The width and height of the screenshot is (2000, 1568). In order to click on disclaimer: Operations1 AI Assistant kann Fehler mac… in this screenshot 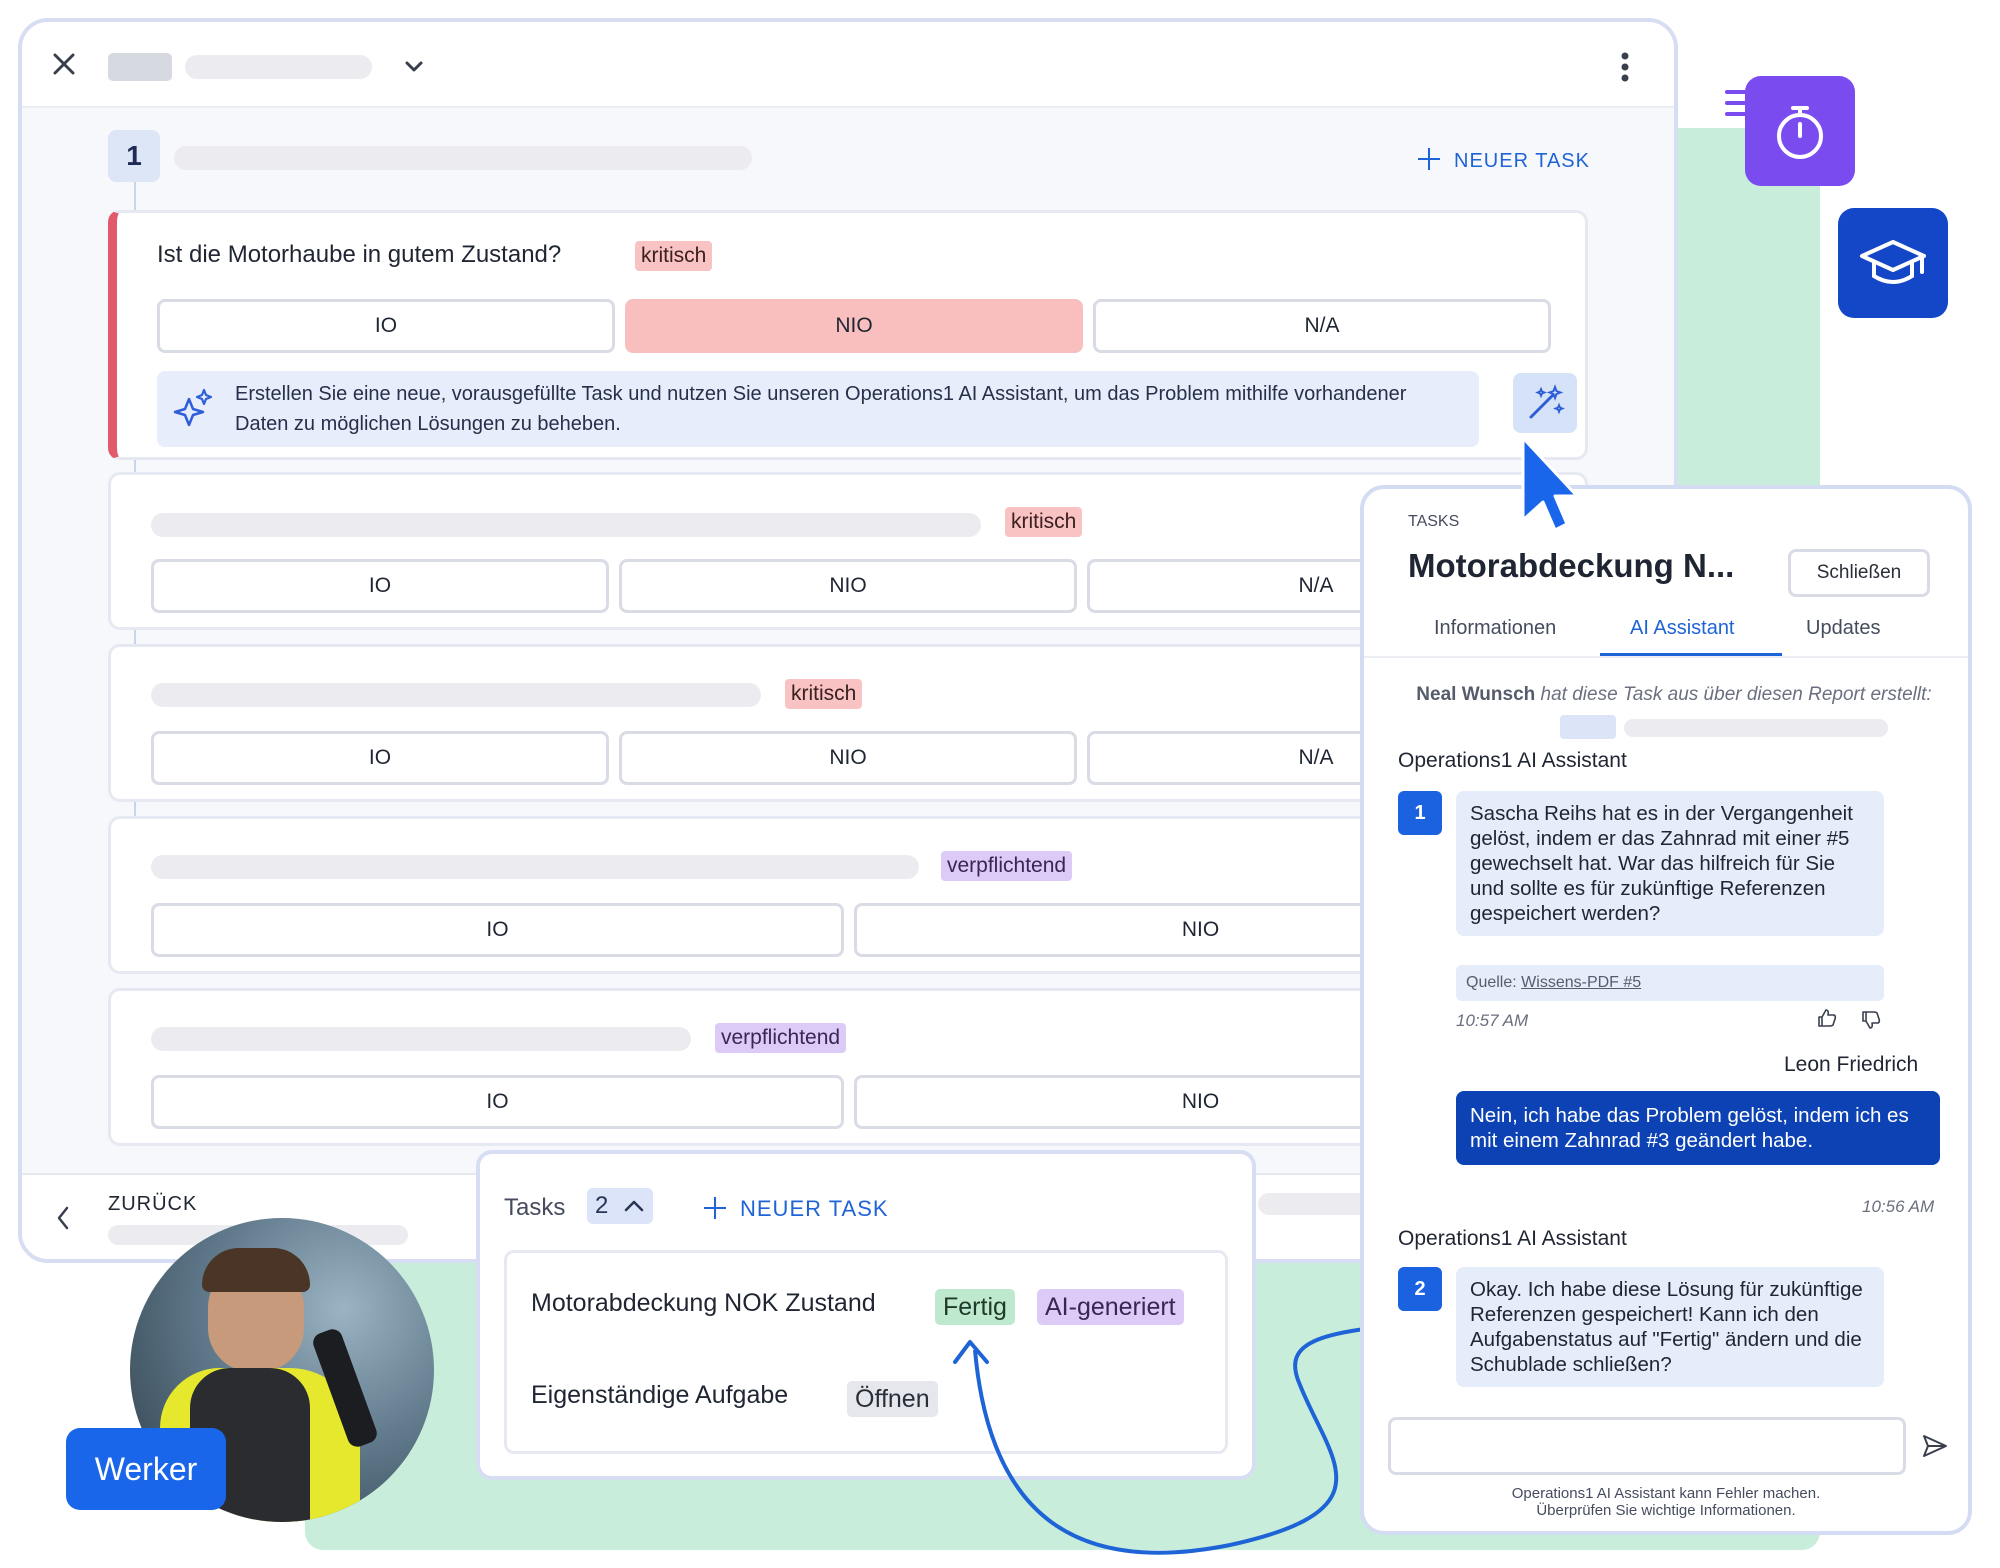, I will do `click(1666, 1502)`.